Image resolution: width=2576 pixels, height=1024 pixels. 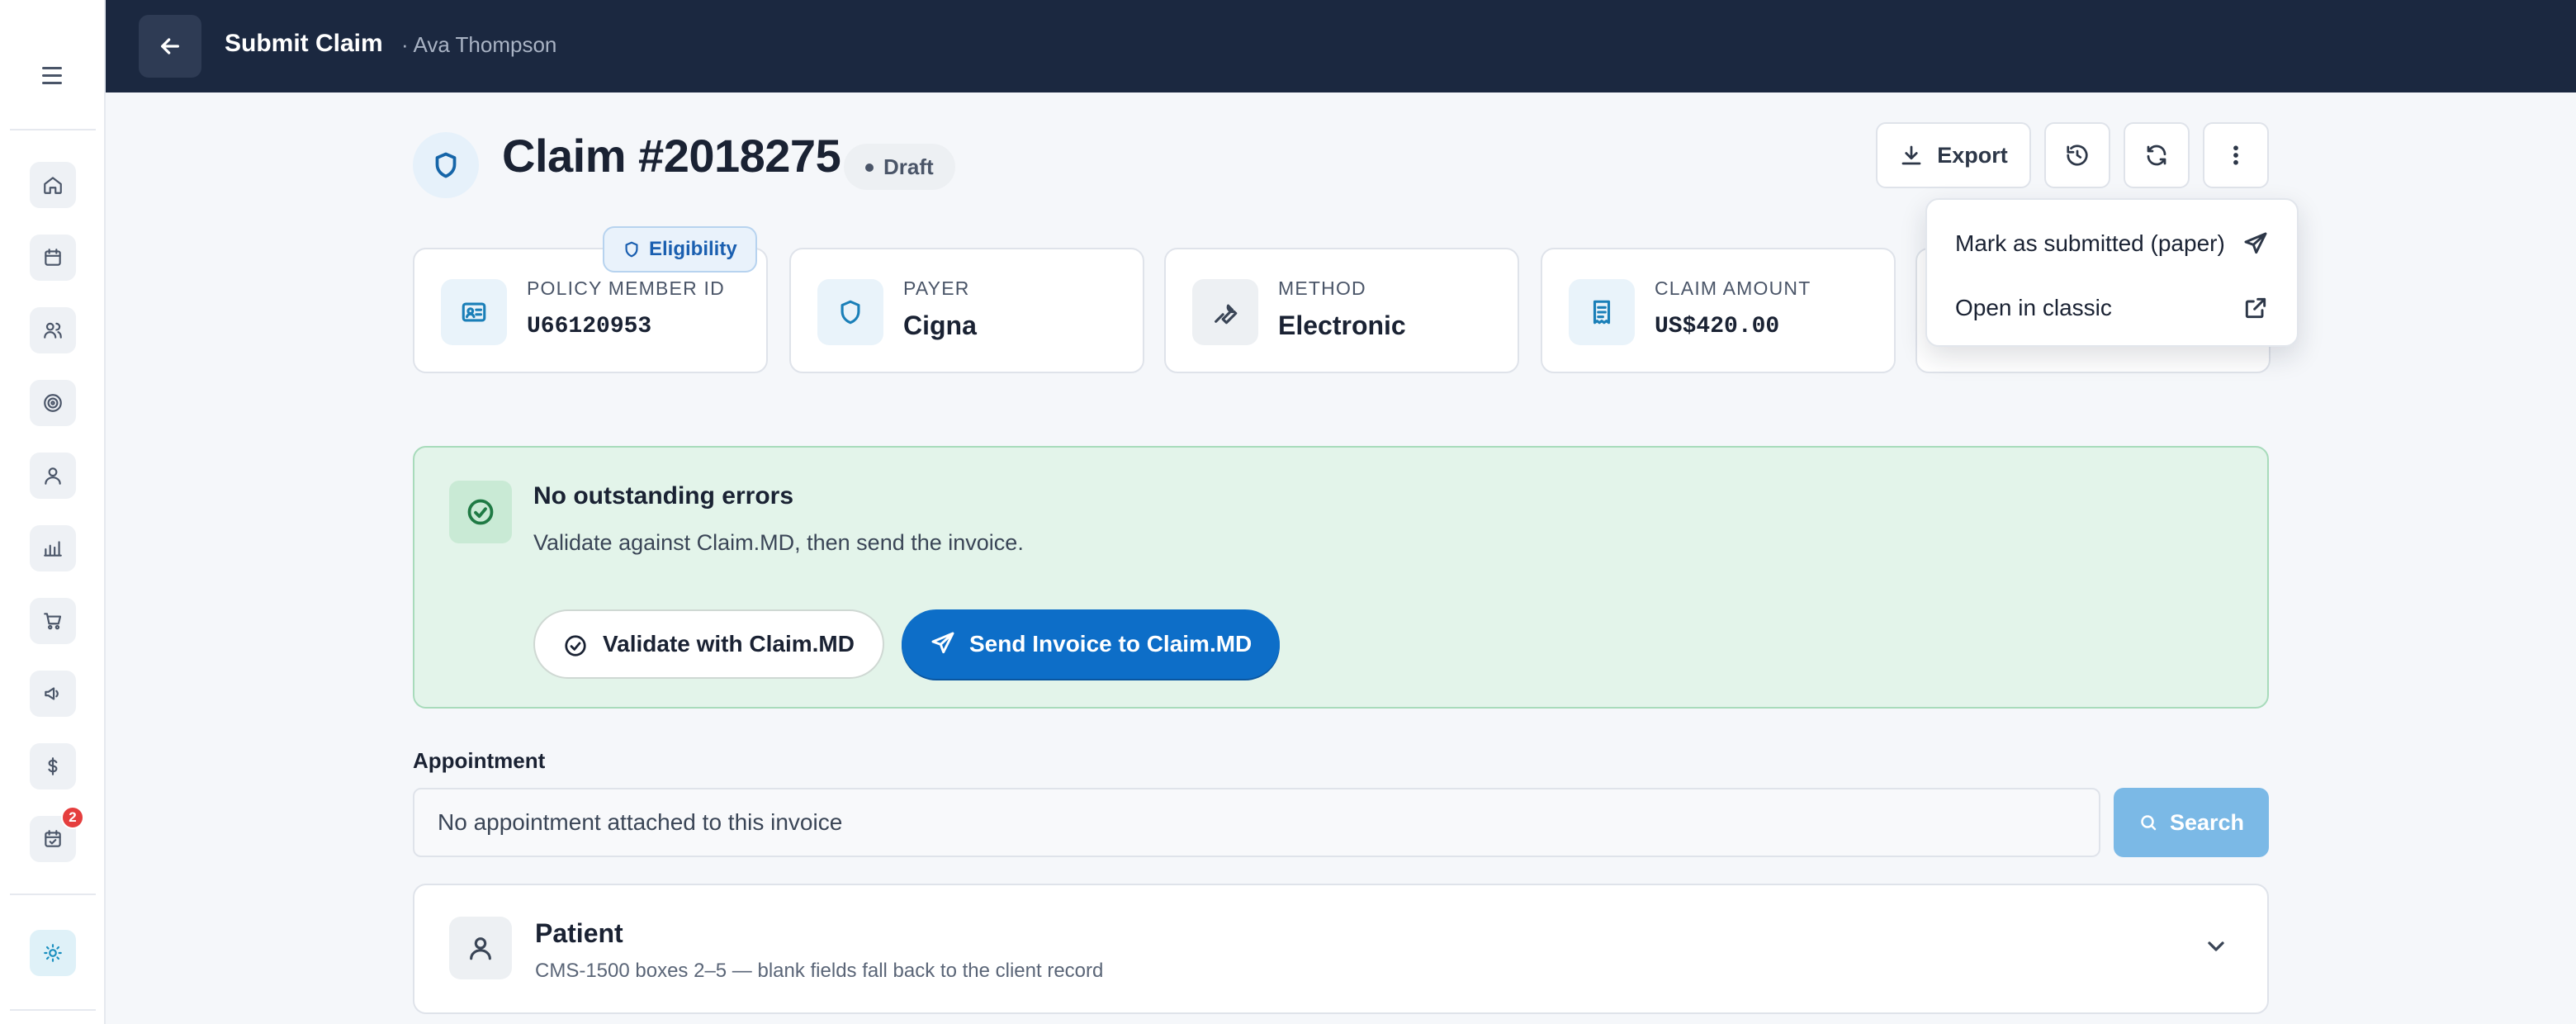 What do you see at coordinates (479, 44) in the screenshot?
I see `client-name: · Ava Thompson` at bounding box center [479, 44].